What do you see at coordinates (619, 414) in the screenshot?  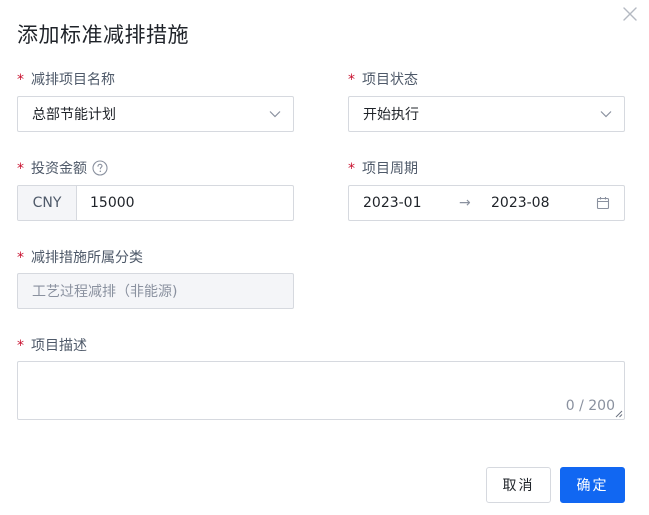 I see `resize-handle-icon` at bounding box center [619, 414].